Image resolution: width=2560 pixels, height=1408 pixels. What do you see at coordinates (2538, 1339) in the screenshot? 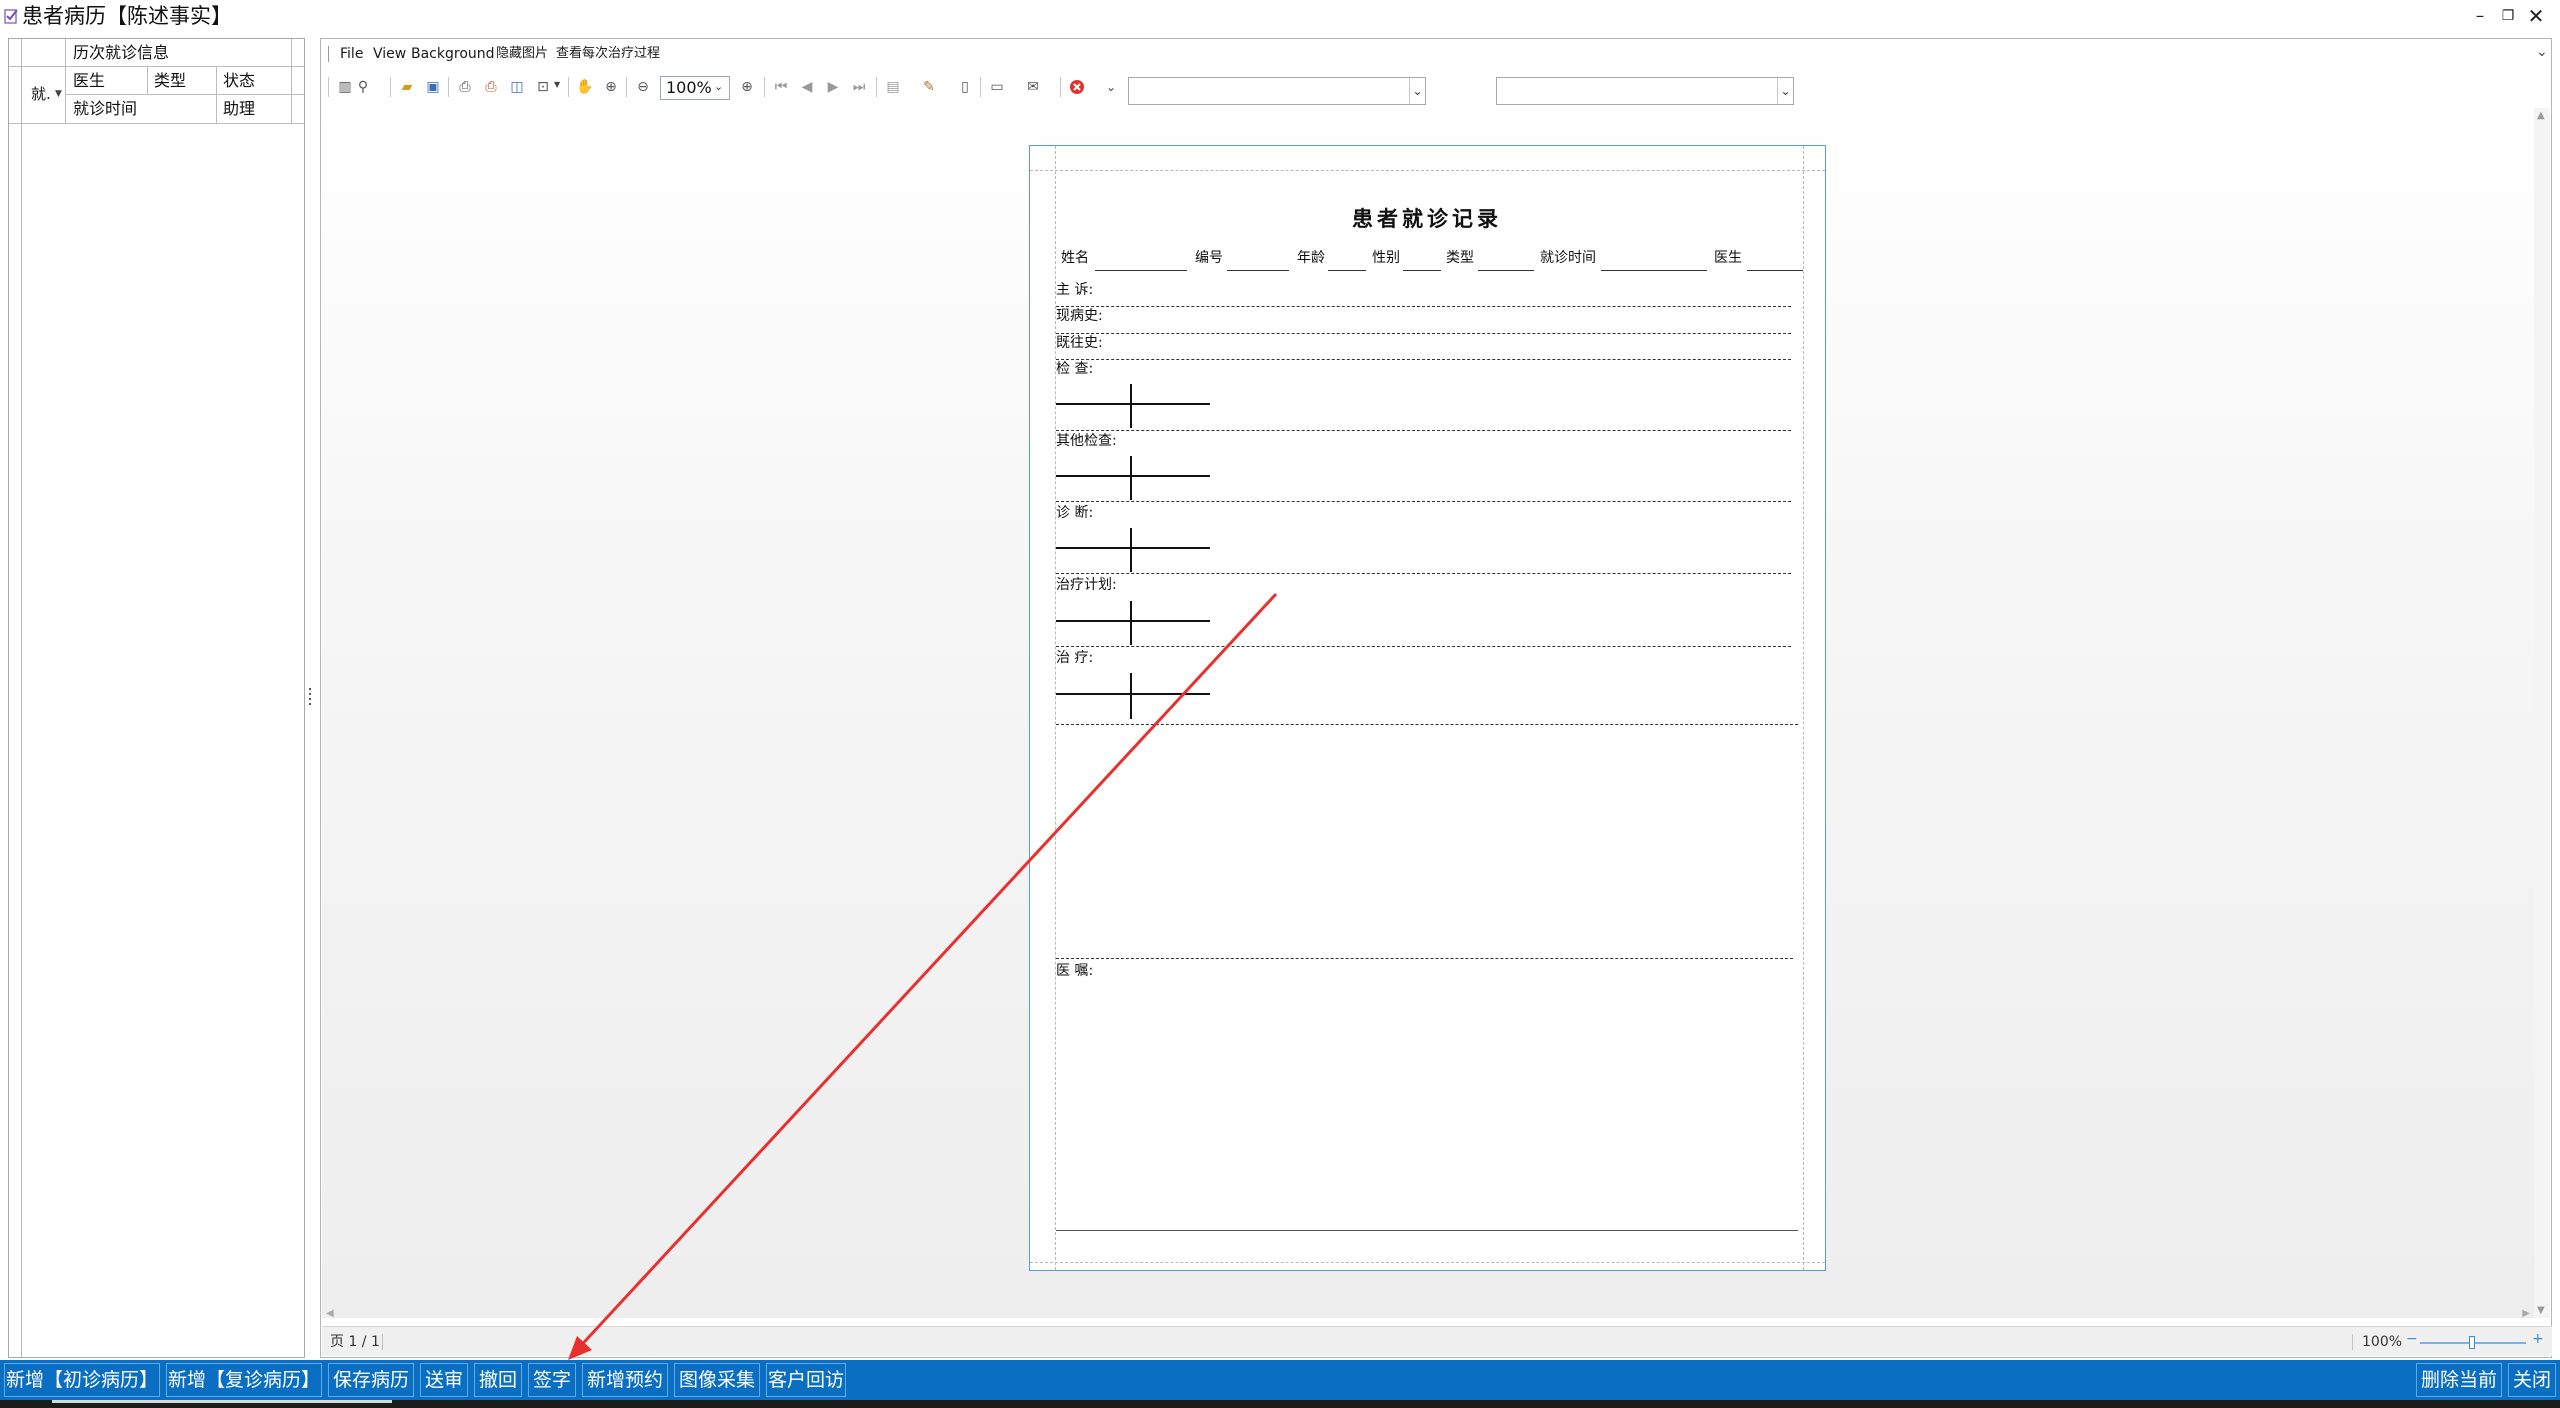
I see `zoom-plus-icon: +` at bounding box center [2538, 1339].